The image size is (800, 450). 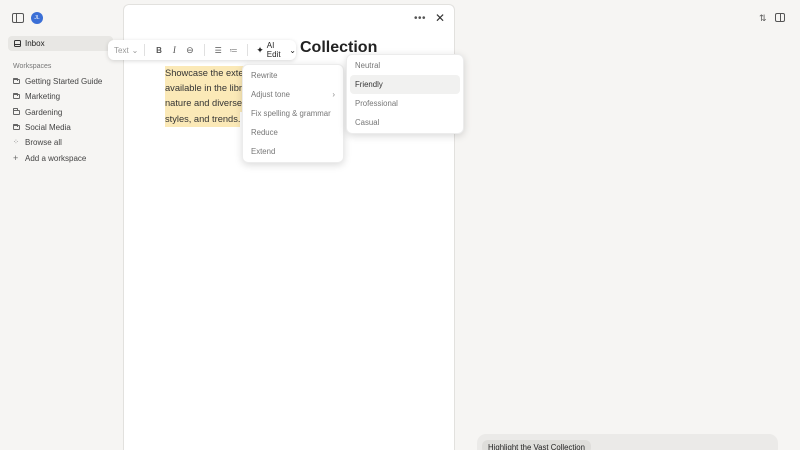 I want to click on formatting-toolbar: Text ⌄ B I ⊖ ☰ ≔ ✦ AI Edit ⌄, so click(x=202, y=50).